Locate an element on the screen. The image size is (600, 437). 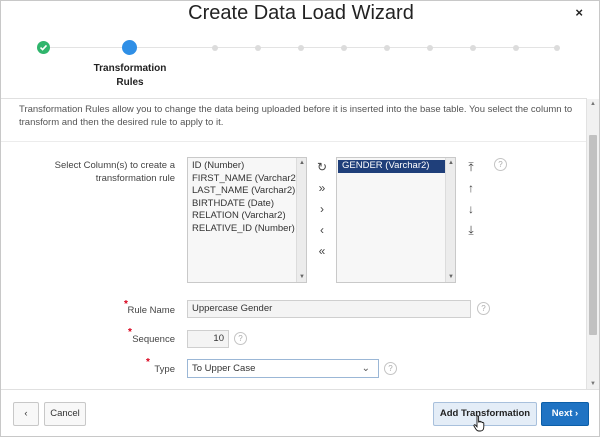
available-list-scrollbar: ▲ ▼ is located at coordinates (301, 220).